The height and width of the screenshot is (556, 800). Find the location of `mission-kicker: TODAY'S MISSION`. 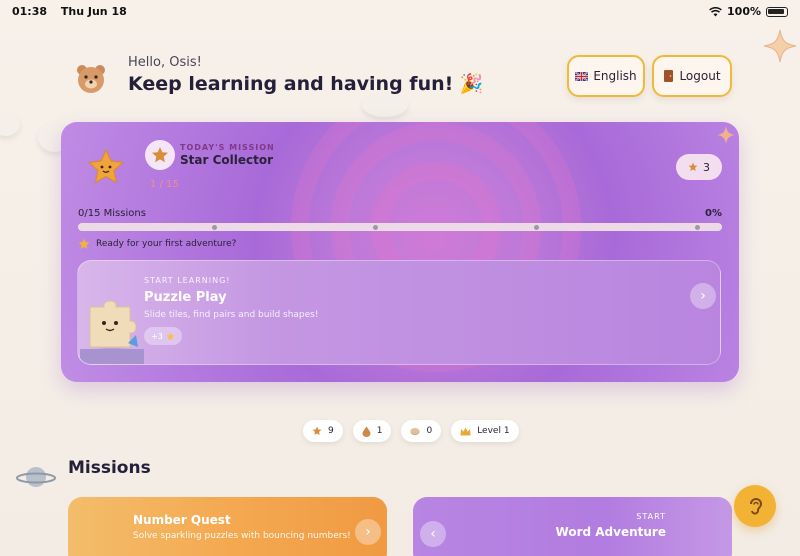

mission-kicker: TODAY'S MISSION is located at coordinates (227, 147).